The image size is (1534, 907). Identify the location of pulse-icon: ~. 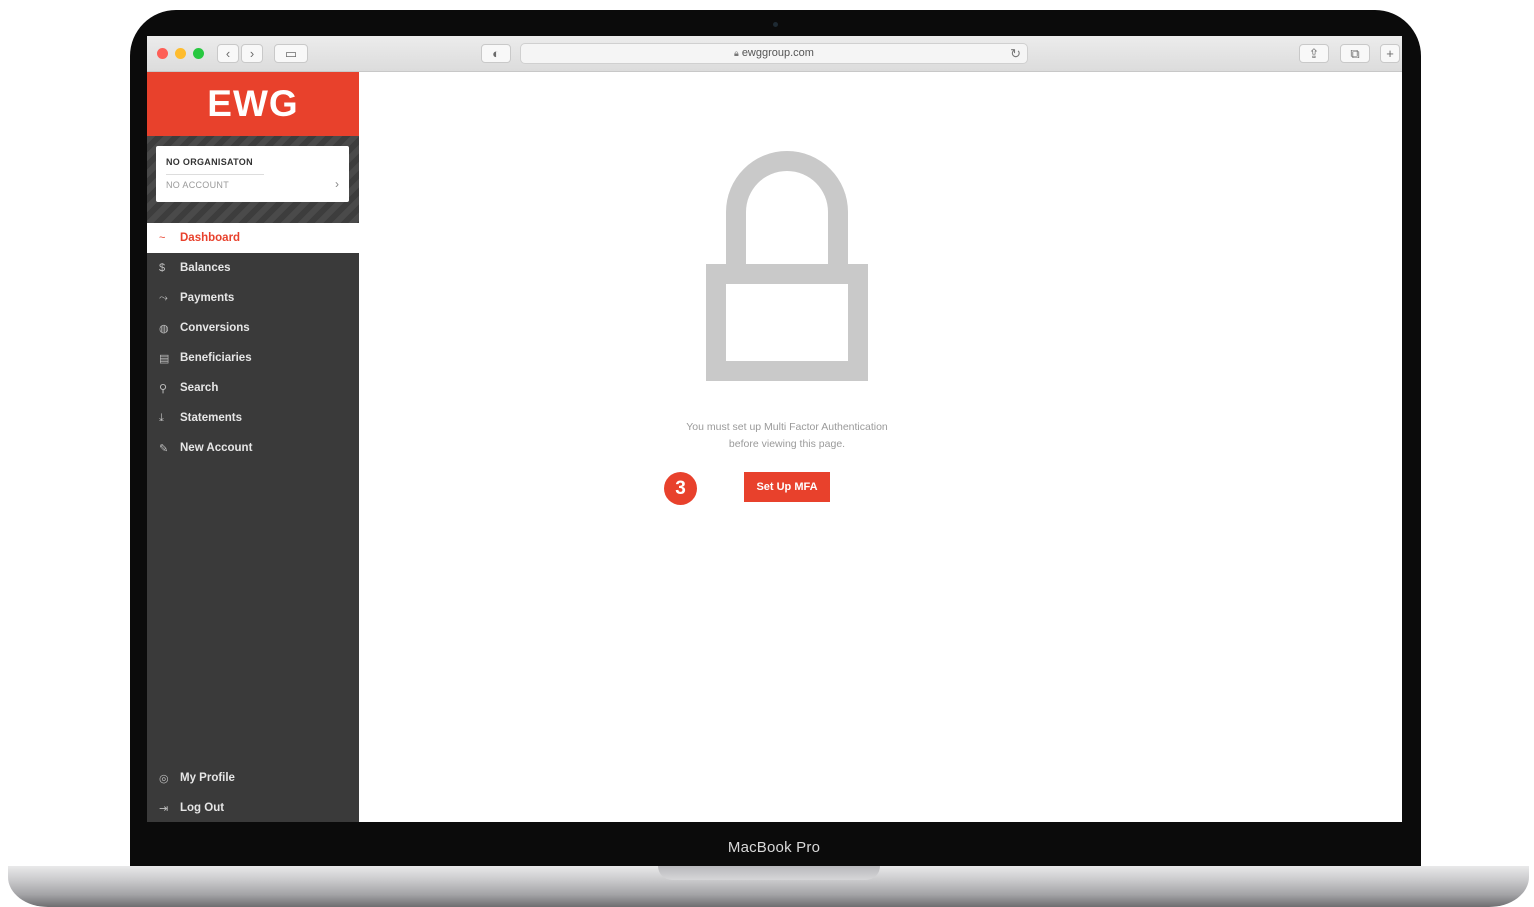
(162, 238).